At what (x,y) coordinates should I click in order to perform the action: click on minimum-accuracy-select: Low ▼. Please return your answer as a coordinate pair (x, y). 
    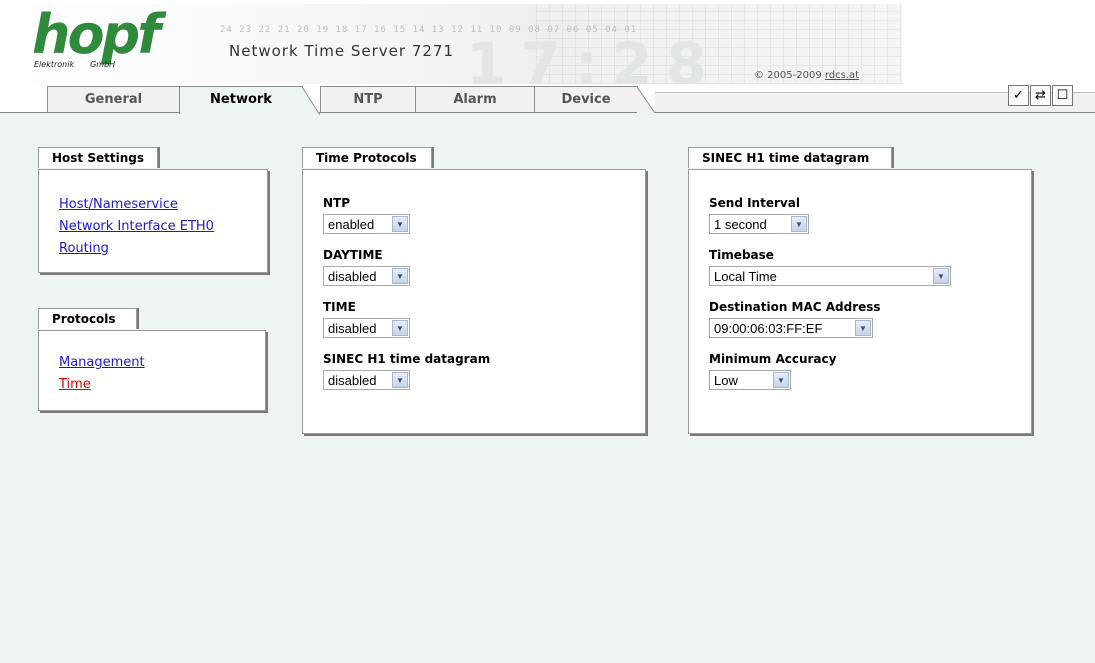
    Looking at the image, I should click on (750, 380).